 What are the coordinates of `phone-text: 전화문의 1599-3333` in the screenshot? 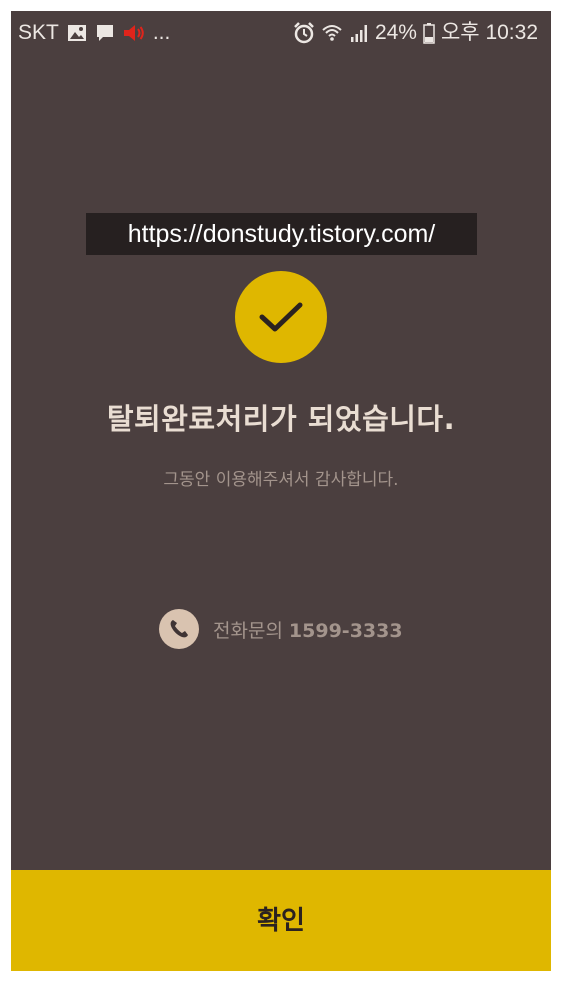 It's located at (308, 629).